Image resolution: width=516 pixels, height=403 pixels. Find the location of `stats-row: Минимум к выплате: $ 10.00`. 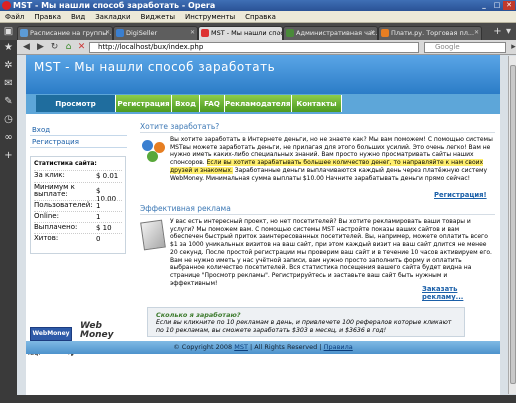

stats-row: Минимум к выплате: $ 10.00 is located at coordinates (78, 192).